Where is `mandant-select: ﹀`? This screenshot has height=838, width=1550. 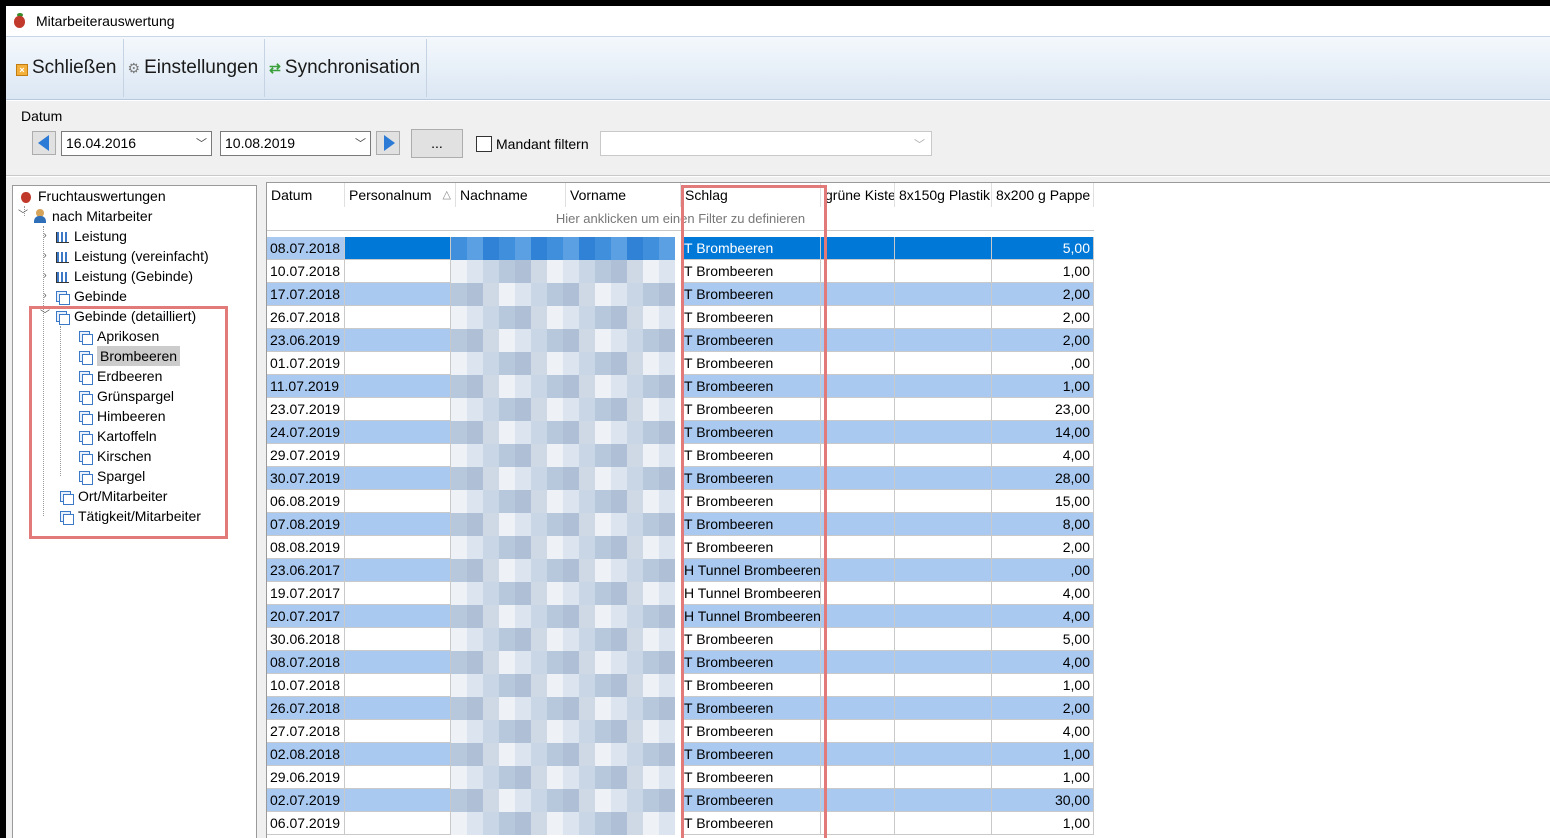 mandant-select: ﹀ is located at coordinates (766, 143).